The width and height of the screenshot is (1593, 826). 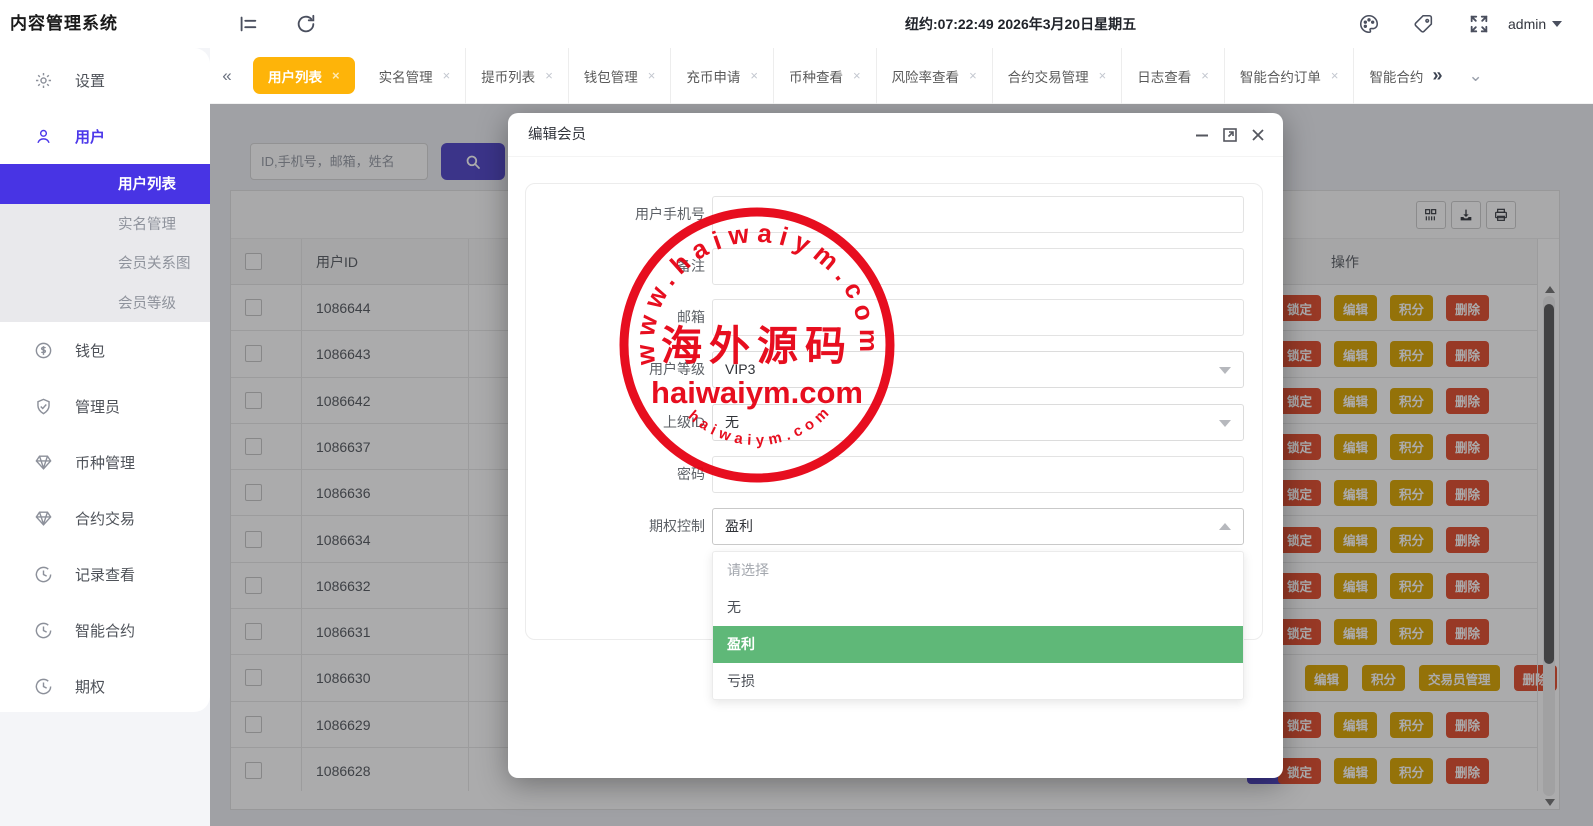 What do you see at coordinates (684, 422) in the screenshot?
I see `parent-id-label: 上级ID` at bounding box center [684, 422].